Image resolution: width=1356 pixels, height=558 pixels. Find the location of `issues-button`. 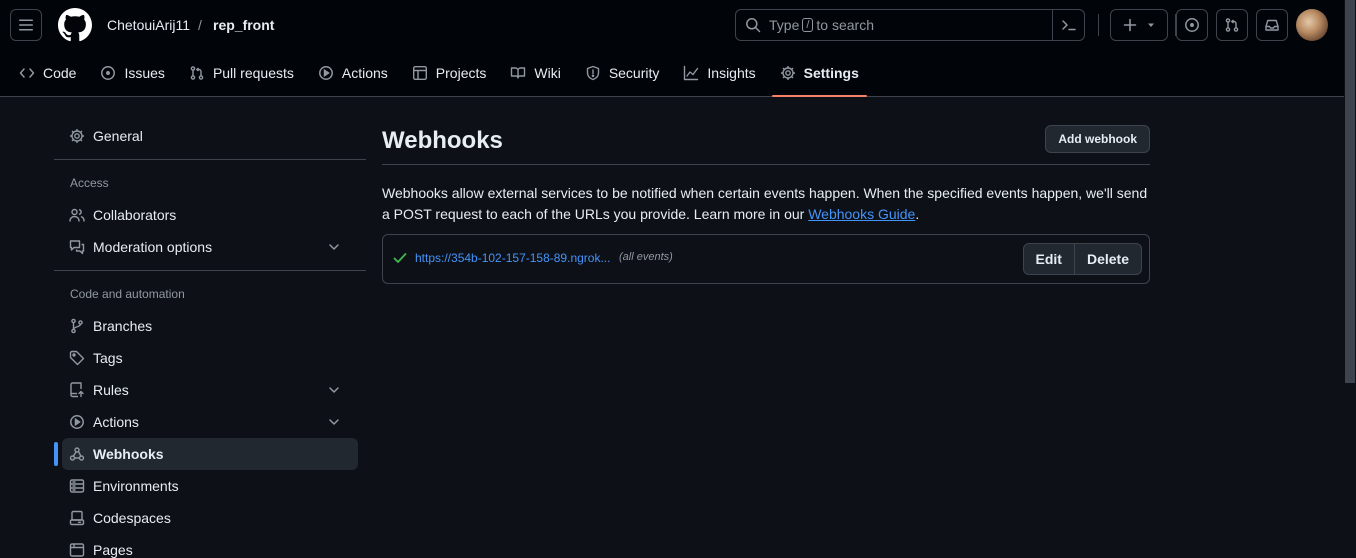

issues-button is located at coordinates (1192, 25).